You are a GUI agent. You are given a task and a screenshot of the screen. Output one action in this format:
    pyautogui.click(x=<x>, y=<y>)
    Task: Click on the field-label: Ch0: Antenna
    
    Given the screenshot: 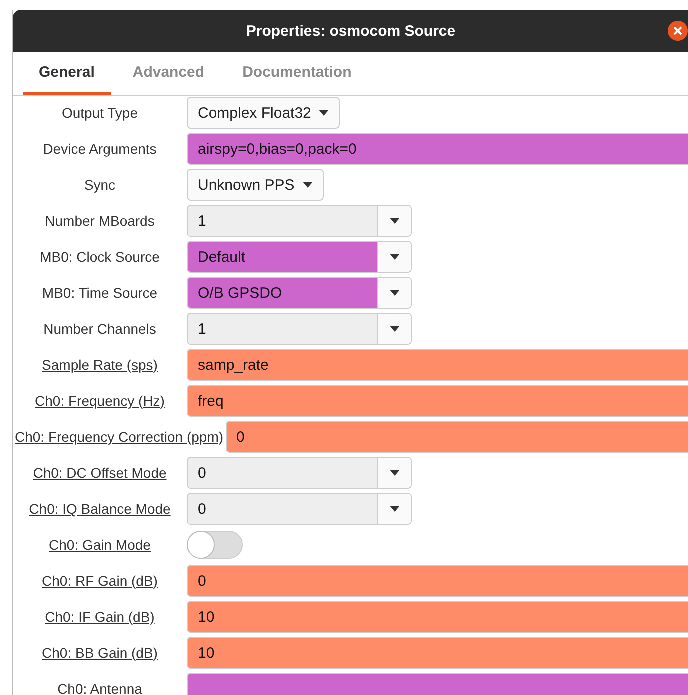 What is the action you would take?
    pyautogui.click(x=100, y=688)
    